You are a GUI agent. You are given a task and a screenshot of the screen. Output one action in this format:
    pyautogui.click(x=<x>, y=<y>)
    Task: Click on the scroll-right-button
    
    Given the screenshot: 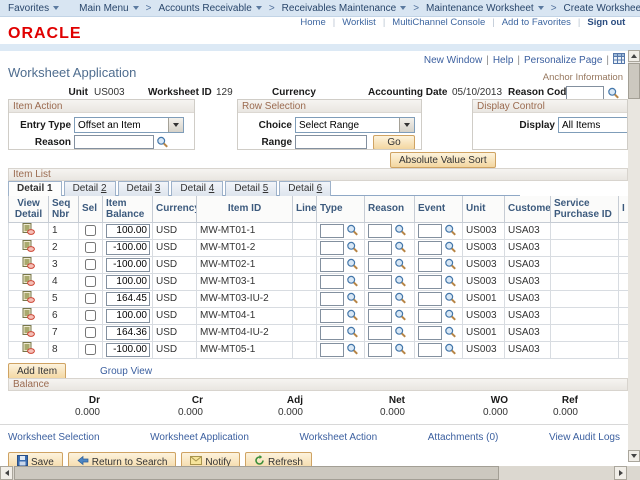 What is the action you would take?
    pyautogui.click(x=620, y=473)
    